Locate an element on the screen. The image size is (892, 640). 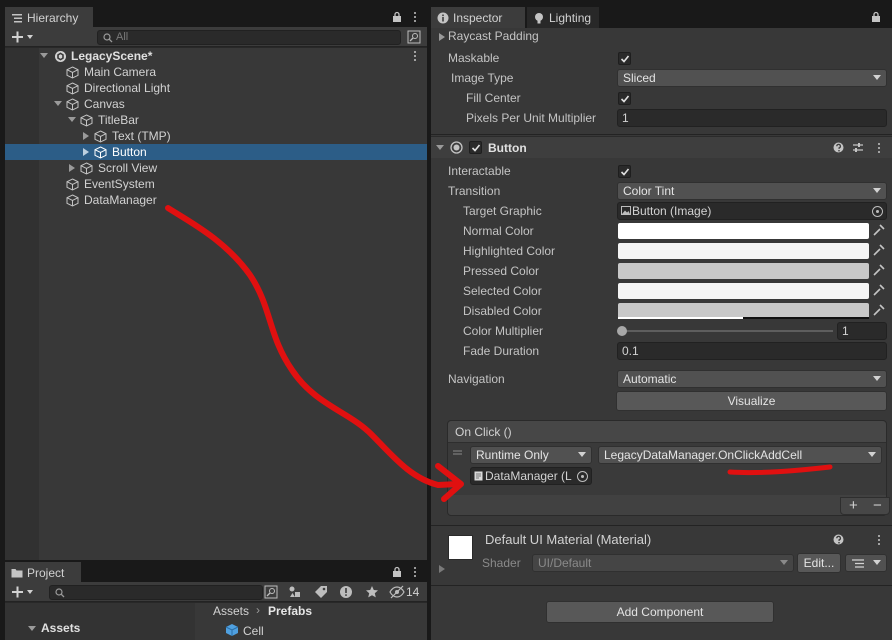
tab-hierarchy: Hierarchy is located at coordinates (49, 17).